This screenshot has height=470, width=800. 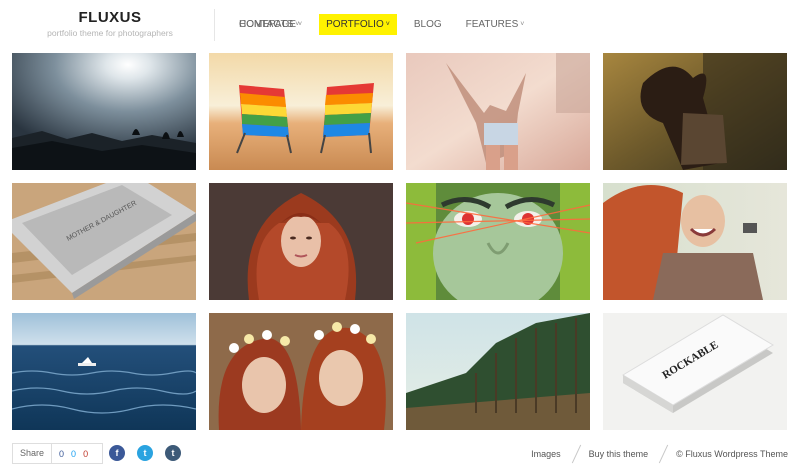 I want to click on gallery-item-sea, so click(x=104, y=371).